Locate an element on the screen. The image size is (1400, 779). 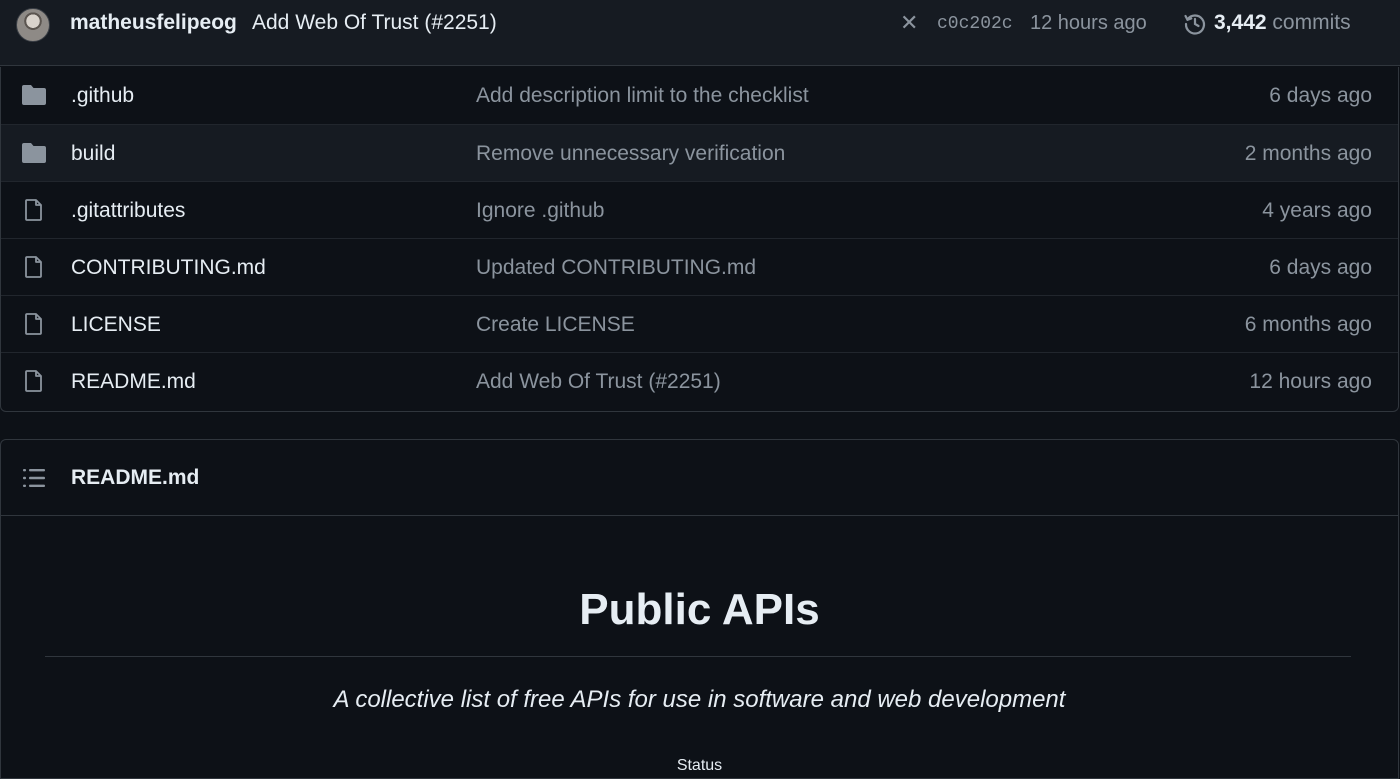
commit-count-link: 3,442 commits is located at coordinates (1282, 23).